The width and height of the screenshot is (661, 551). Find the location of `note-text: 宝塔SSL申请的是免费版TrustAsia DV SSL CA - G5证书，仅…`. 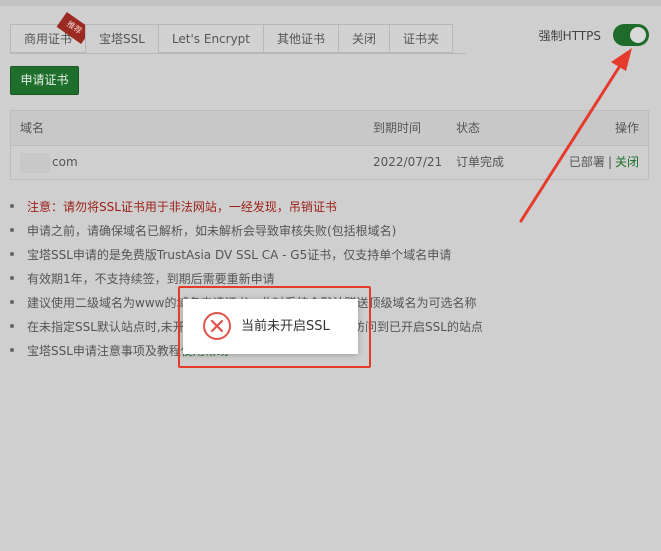

note-text: 宝塔SSL申请的是免费版TrustAsia DV SSL CA - G5证书，仅… is located at coordinates (239, 255).